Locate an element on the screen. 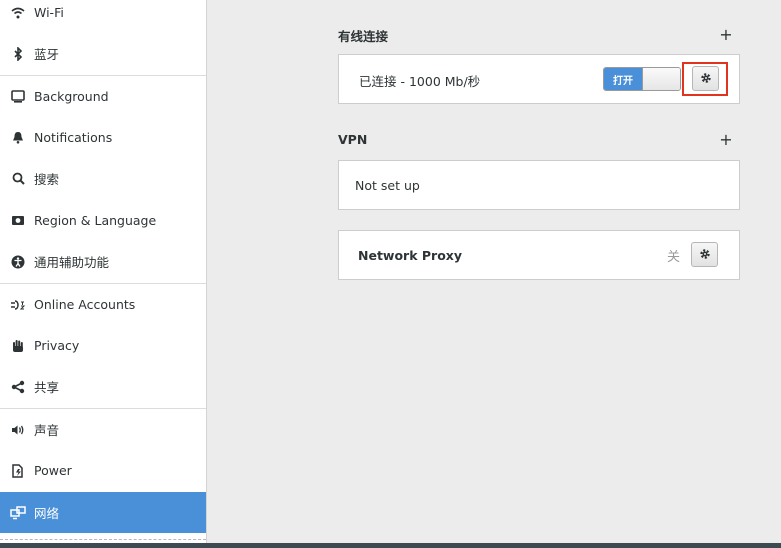 This screenshot has width=781, height=548. sidebar-item-privacy: Privacy is located at coordinates (103, 345).